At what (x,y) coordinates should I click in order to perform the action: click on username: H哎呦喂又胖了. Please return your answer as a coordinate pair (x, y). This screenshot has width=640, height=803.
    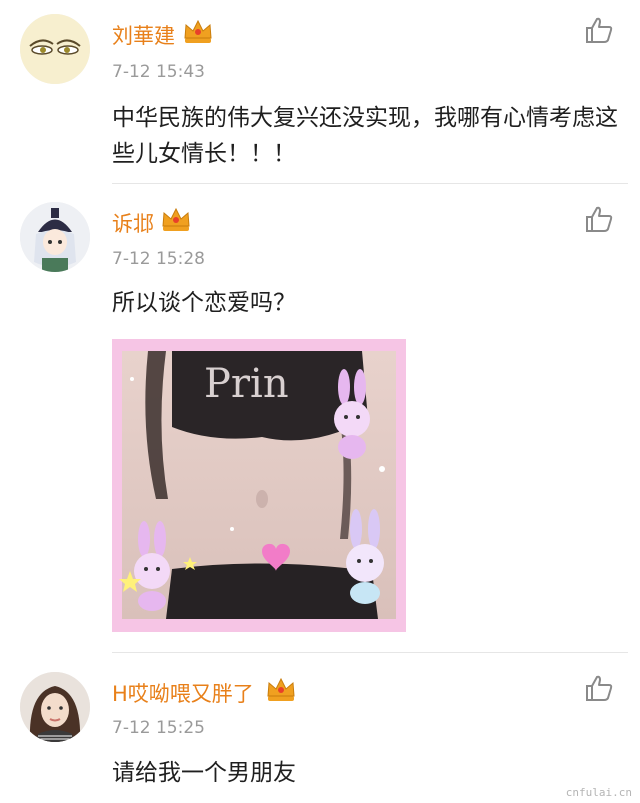
    Looking at the image, I should click on (183, 693).